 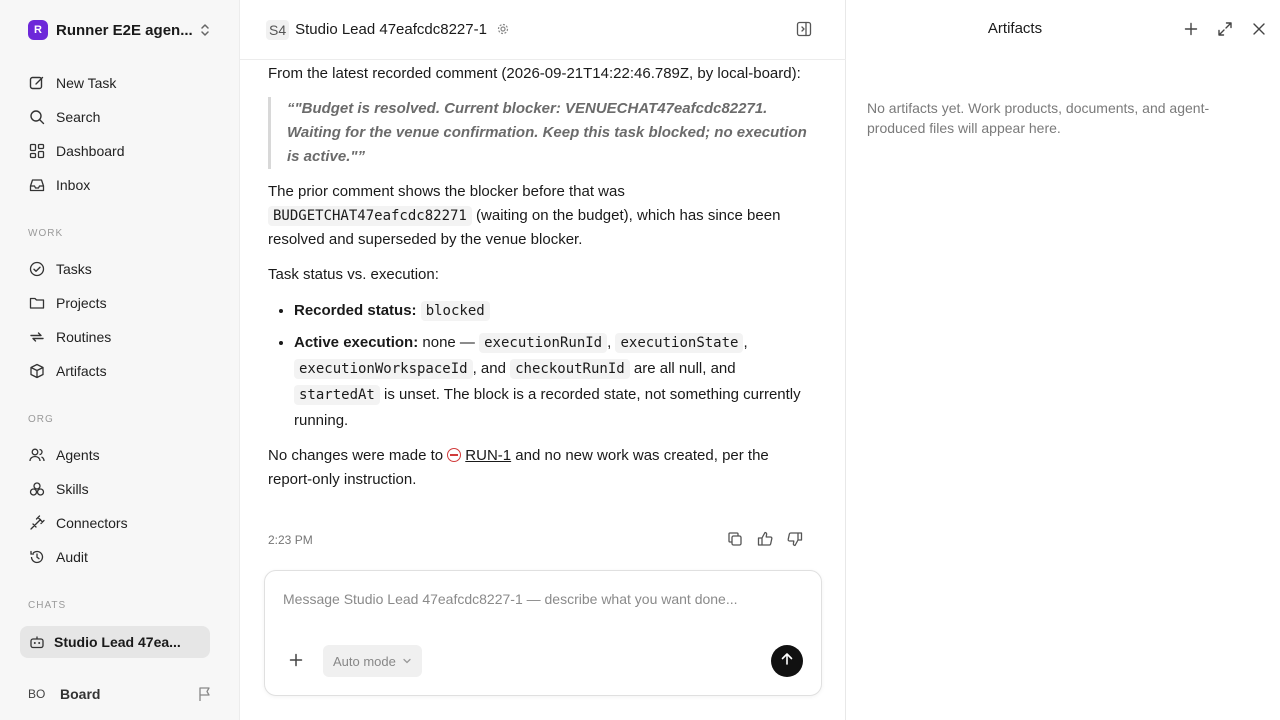 What do you see at coordinates (81, 371) in the screenshot?
I see `nav-label: Artifacts` at bounding box center [81, 371].